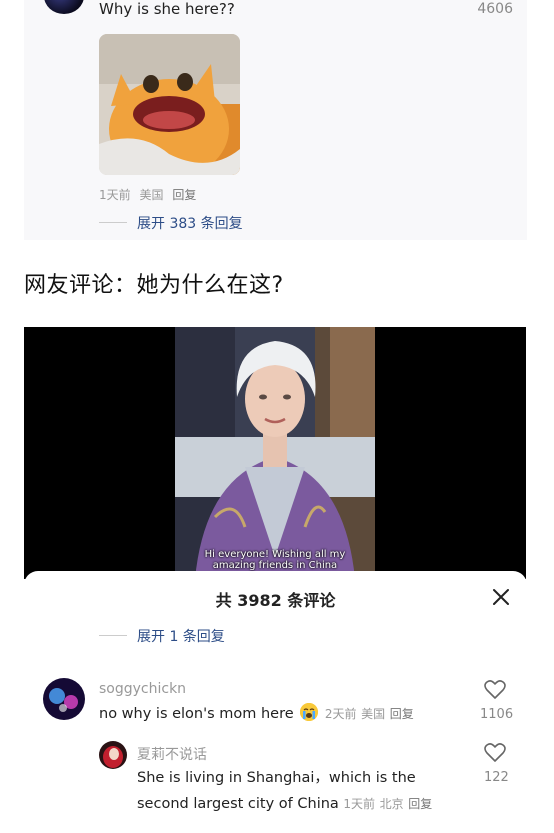 Image resolution: width=554 pixels, height=833 pixels. I want to click on comment-text-line1: She is living in Shanghai，which is the, so click(276, 778).